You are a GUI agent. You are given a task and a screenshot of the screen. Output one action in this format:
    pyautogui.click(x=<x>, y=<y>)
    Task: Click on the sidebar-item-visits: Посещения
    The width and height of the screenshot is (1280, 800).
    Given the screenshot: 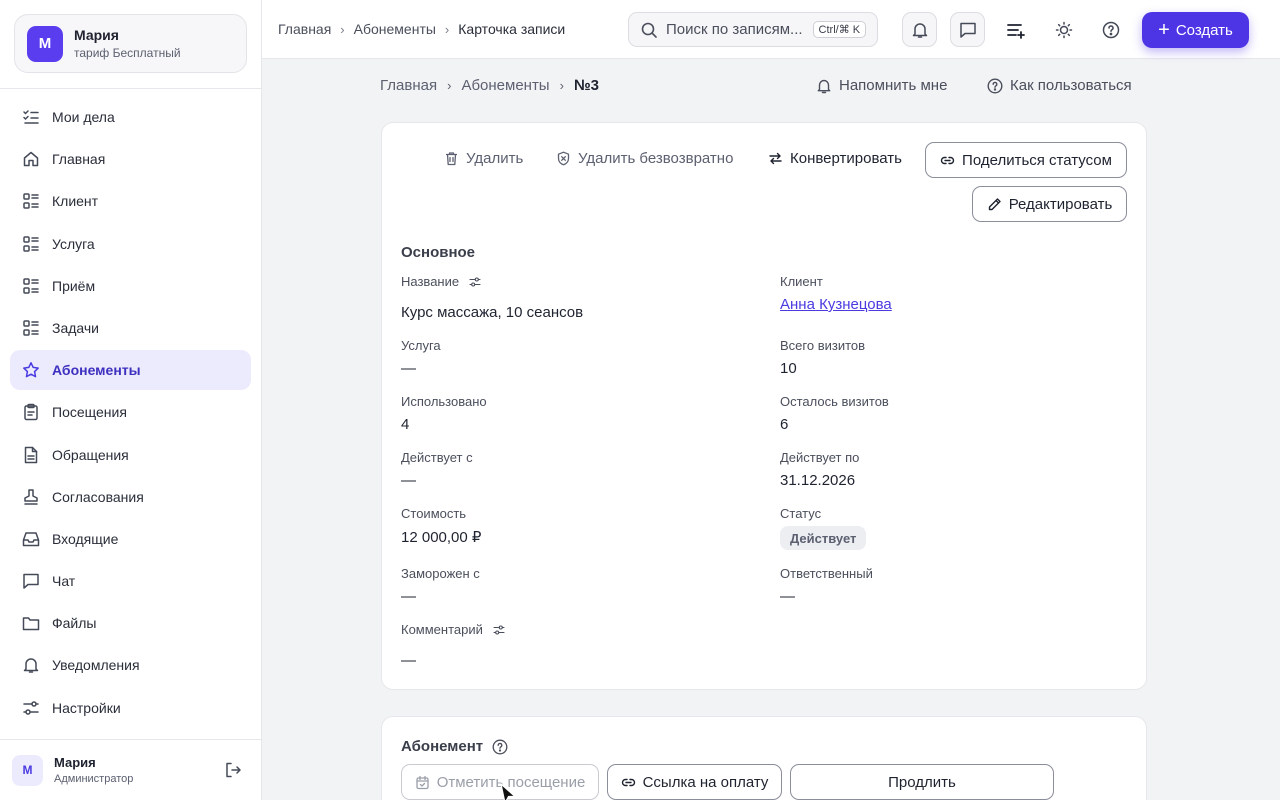 What is the action you would take?
    pyautogui.click(x=130, y=412)
    